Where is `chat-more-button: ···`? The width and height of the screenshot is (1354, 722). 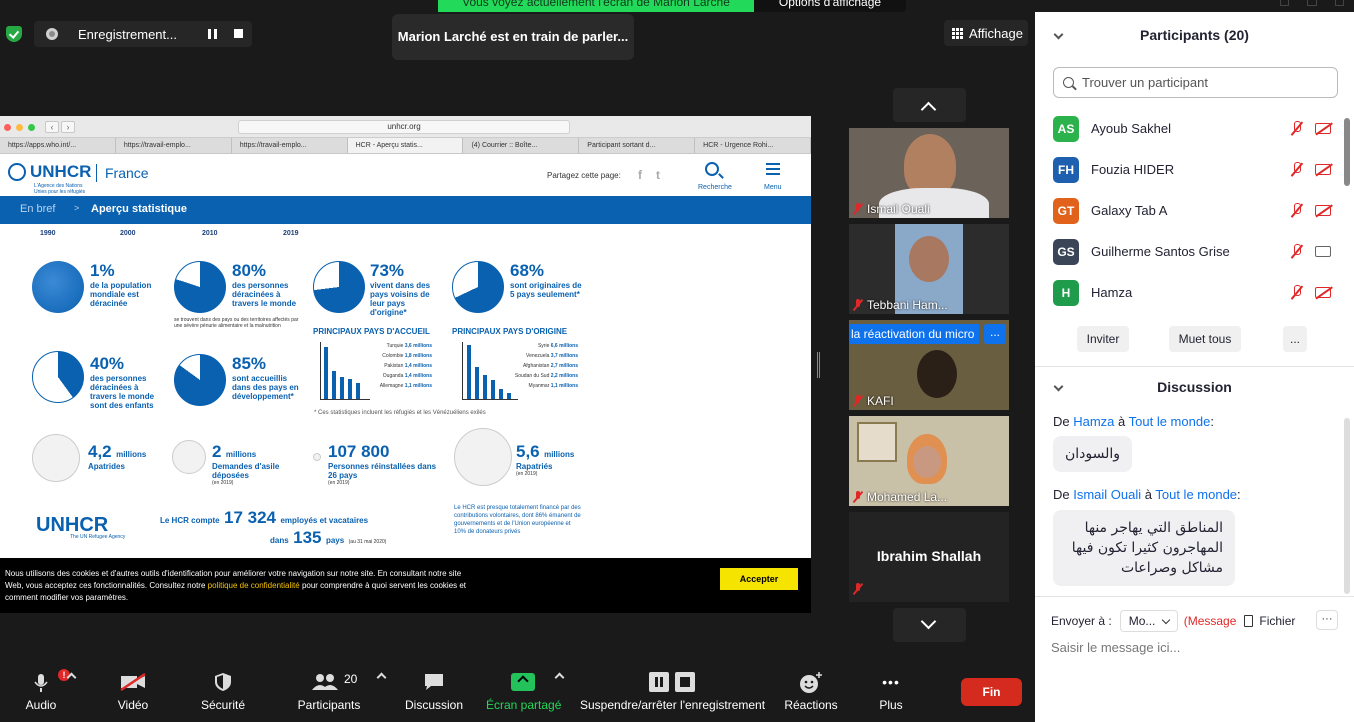 chat-more-button: ··· is located at coordinates (1327, 620).